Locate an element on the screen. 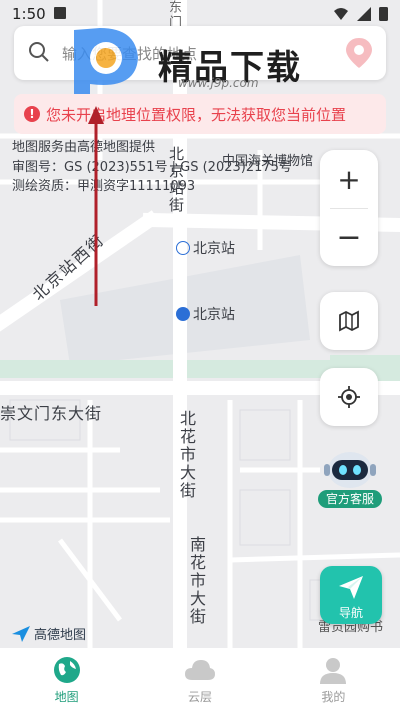 The width and height of the screenshot is (400, 712). amap-logo: 高德地图 is located at coordinates (49, 633).